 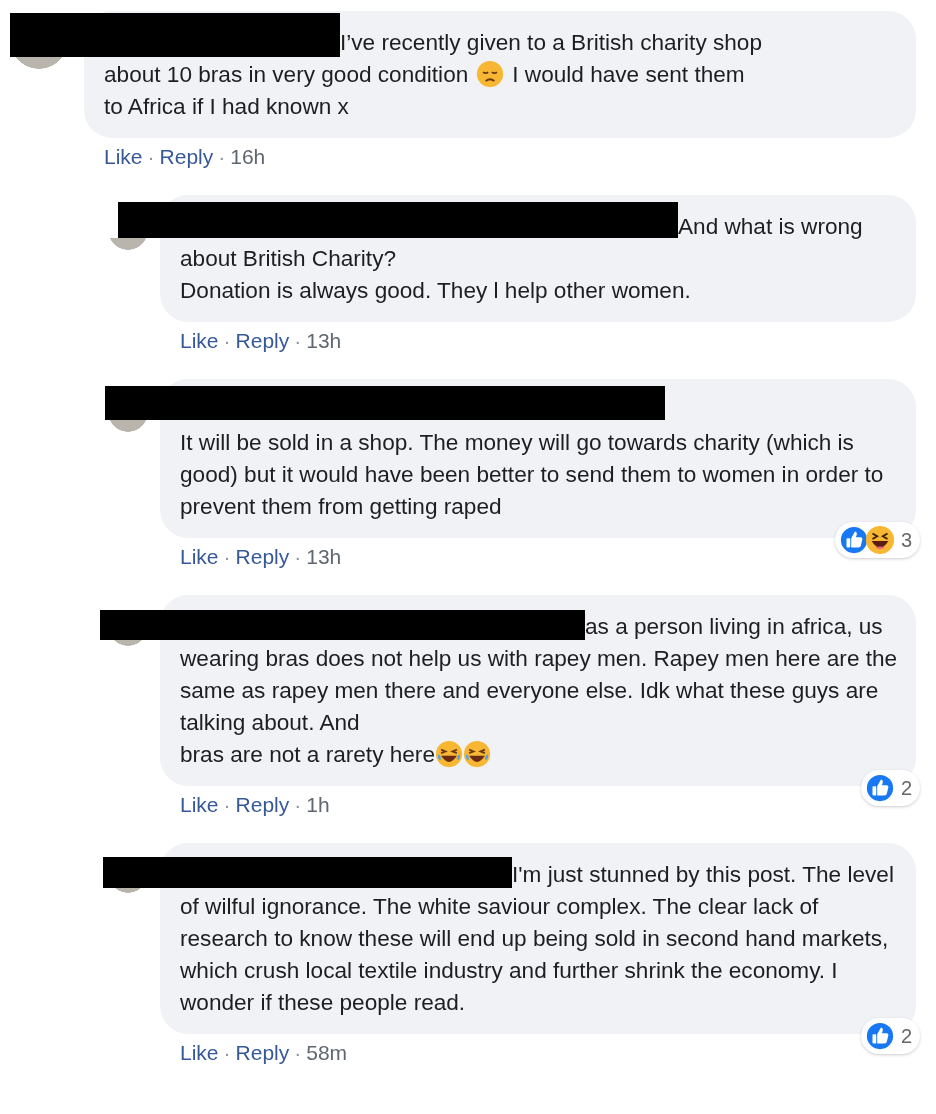 What do you see at coordinates (537, 938) in the screenshot?
I see `comment-text: I'm just stunned by this post. The level of wilful ignorance. The white saviour complex. The clear lack of research to know these will end up being sold in second hand markets, which crush local textile industry and further shrink the economy. I wonder if these people read.` at bounding box center [537, 938].